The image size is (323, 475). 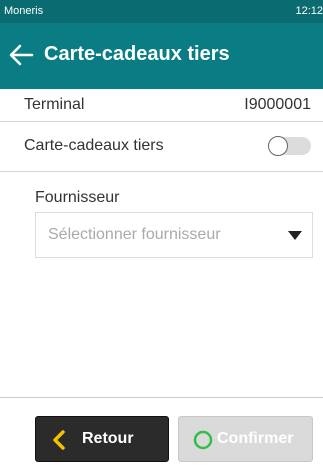 What do you see at coordinates (161, 11) in the screenshot?
I see `status-bar: Moneris 12:12` at bounding box center [161, 11].